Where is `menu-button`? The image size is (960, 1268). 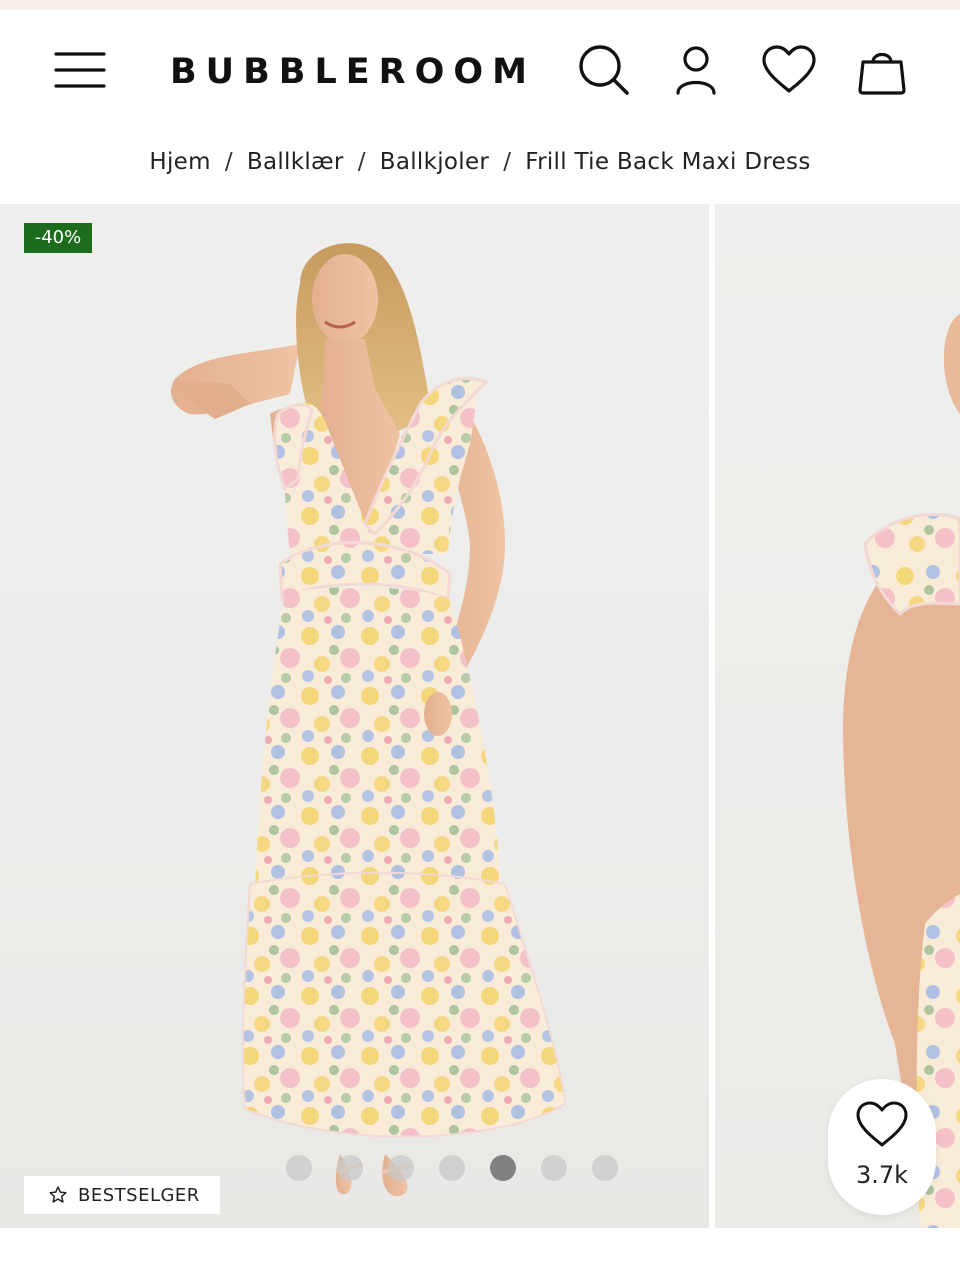 menu-button is located at coordinates (80, 70).